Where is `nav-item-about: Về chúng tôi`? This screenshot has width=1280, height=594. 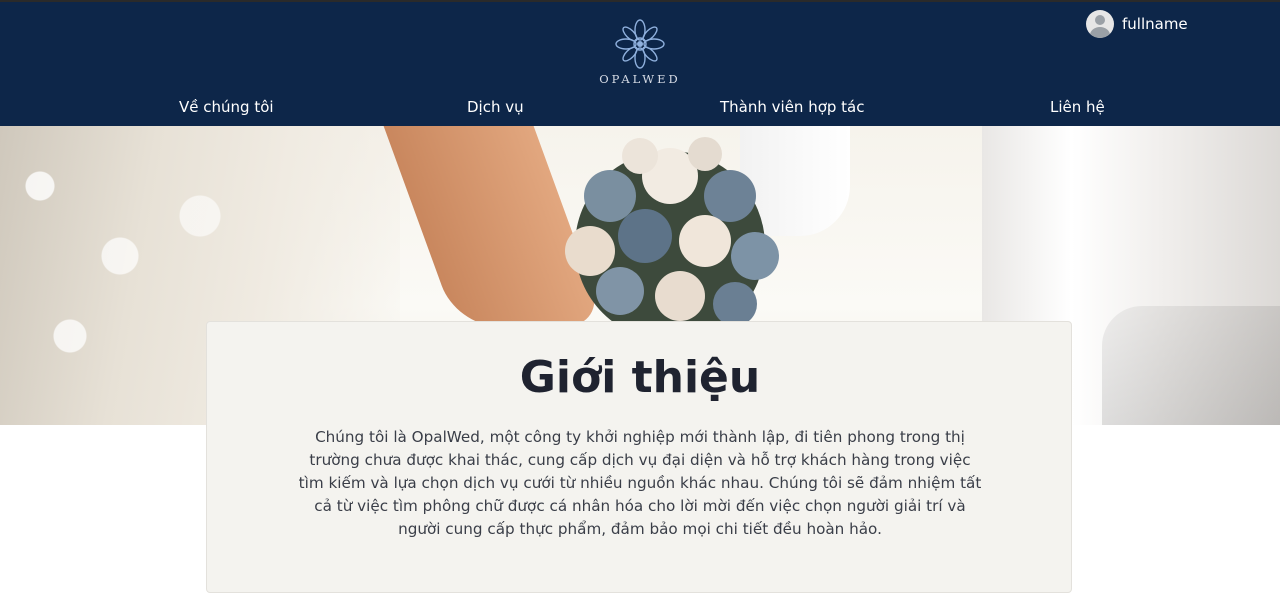
nav-item-about: Về chúng tôi is located at coordinates (226, 107).